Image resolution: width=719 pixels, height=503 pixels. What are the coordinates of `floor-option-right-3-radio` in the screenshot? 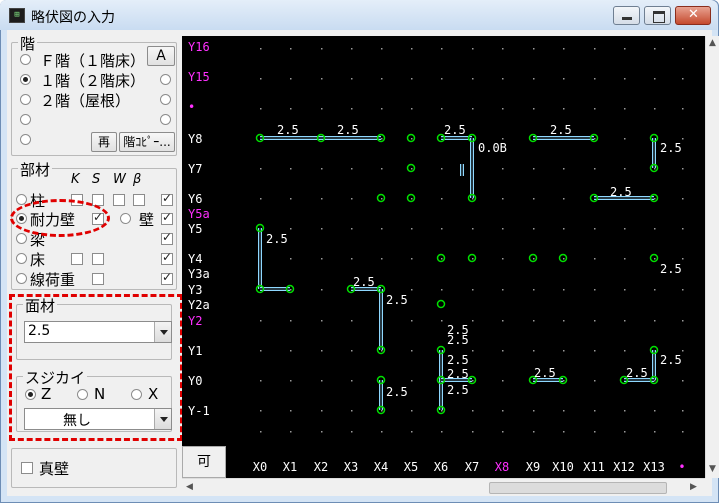 It's located at (165, 119).